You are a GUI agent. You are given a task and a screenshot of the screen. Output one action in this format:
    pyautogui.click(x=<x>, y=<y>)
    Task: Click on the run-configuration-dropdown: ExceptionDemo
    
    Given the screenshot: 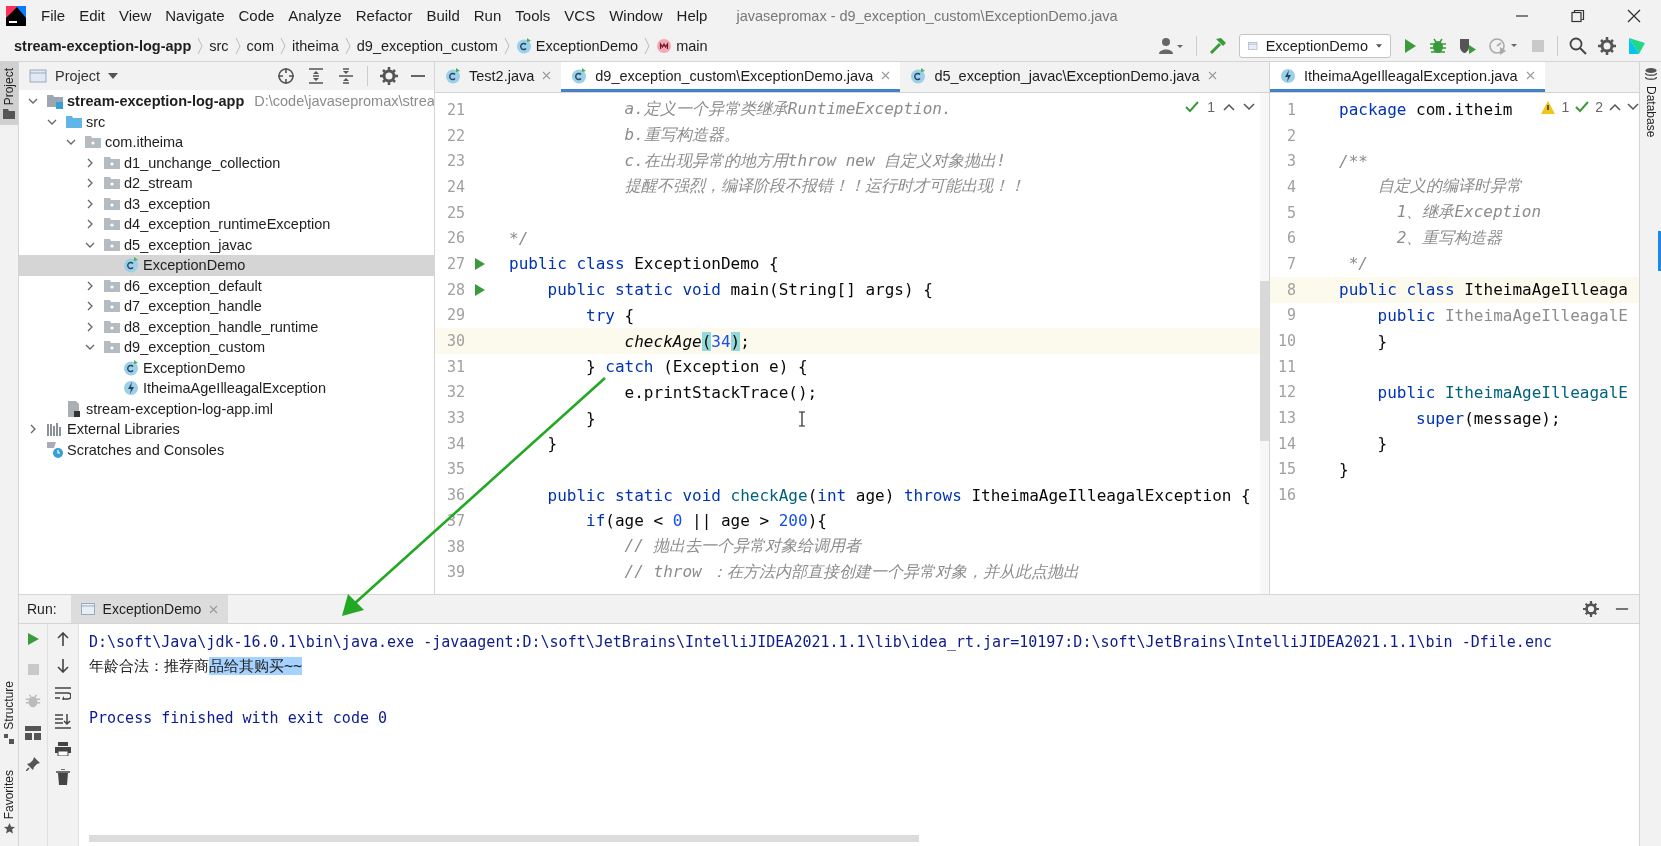 What is the action you would take?
    pyautogui.click(x=1315, y=46)
    